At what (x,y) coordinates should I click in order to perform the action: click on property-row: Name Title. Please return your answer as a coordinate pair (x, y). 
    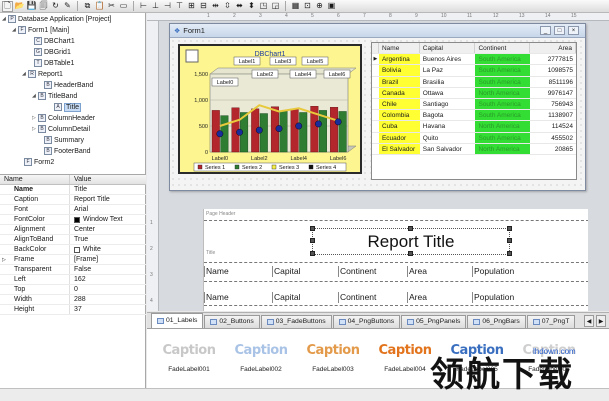
    Looking at the image, I should click on (73, 190).